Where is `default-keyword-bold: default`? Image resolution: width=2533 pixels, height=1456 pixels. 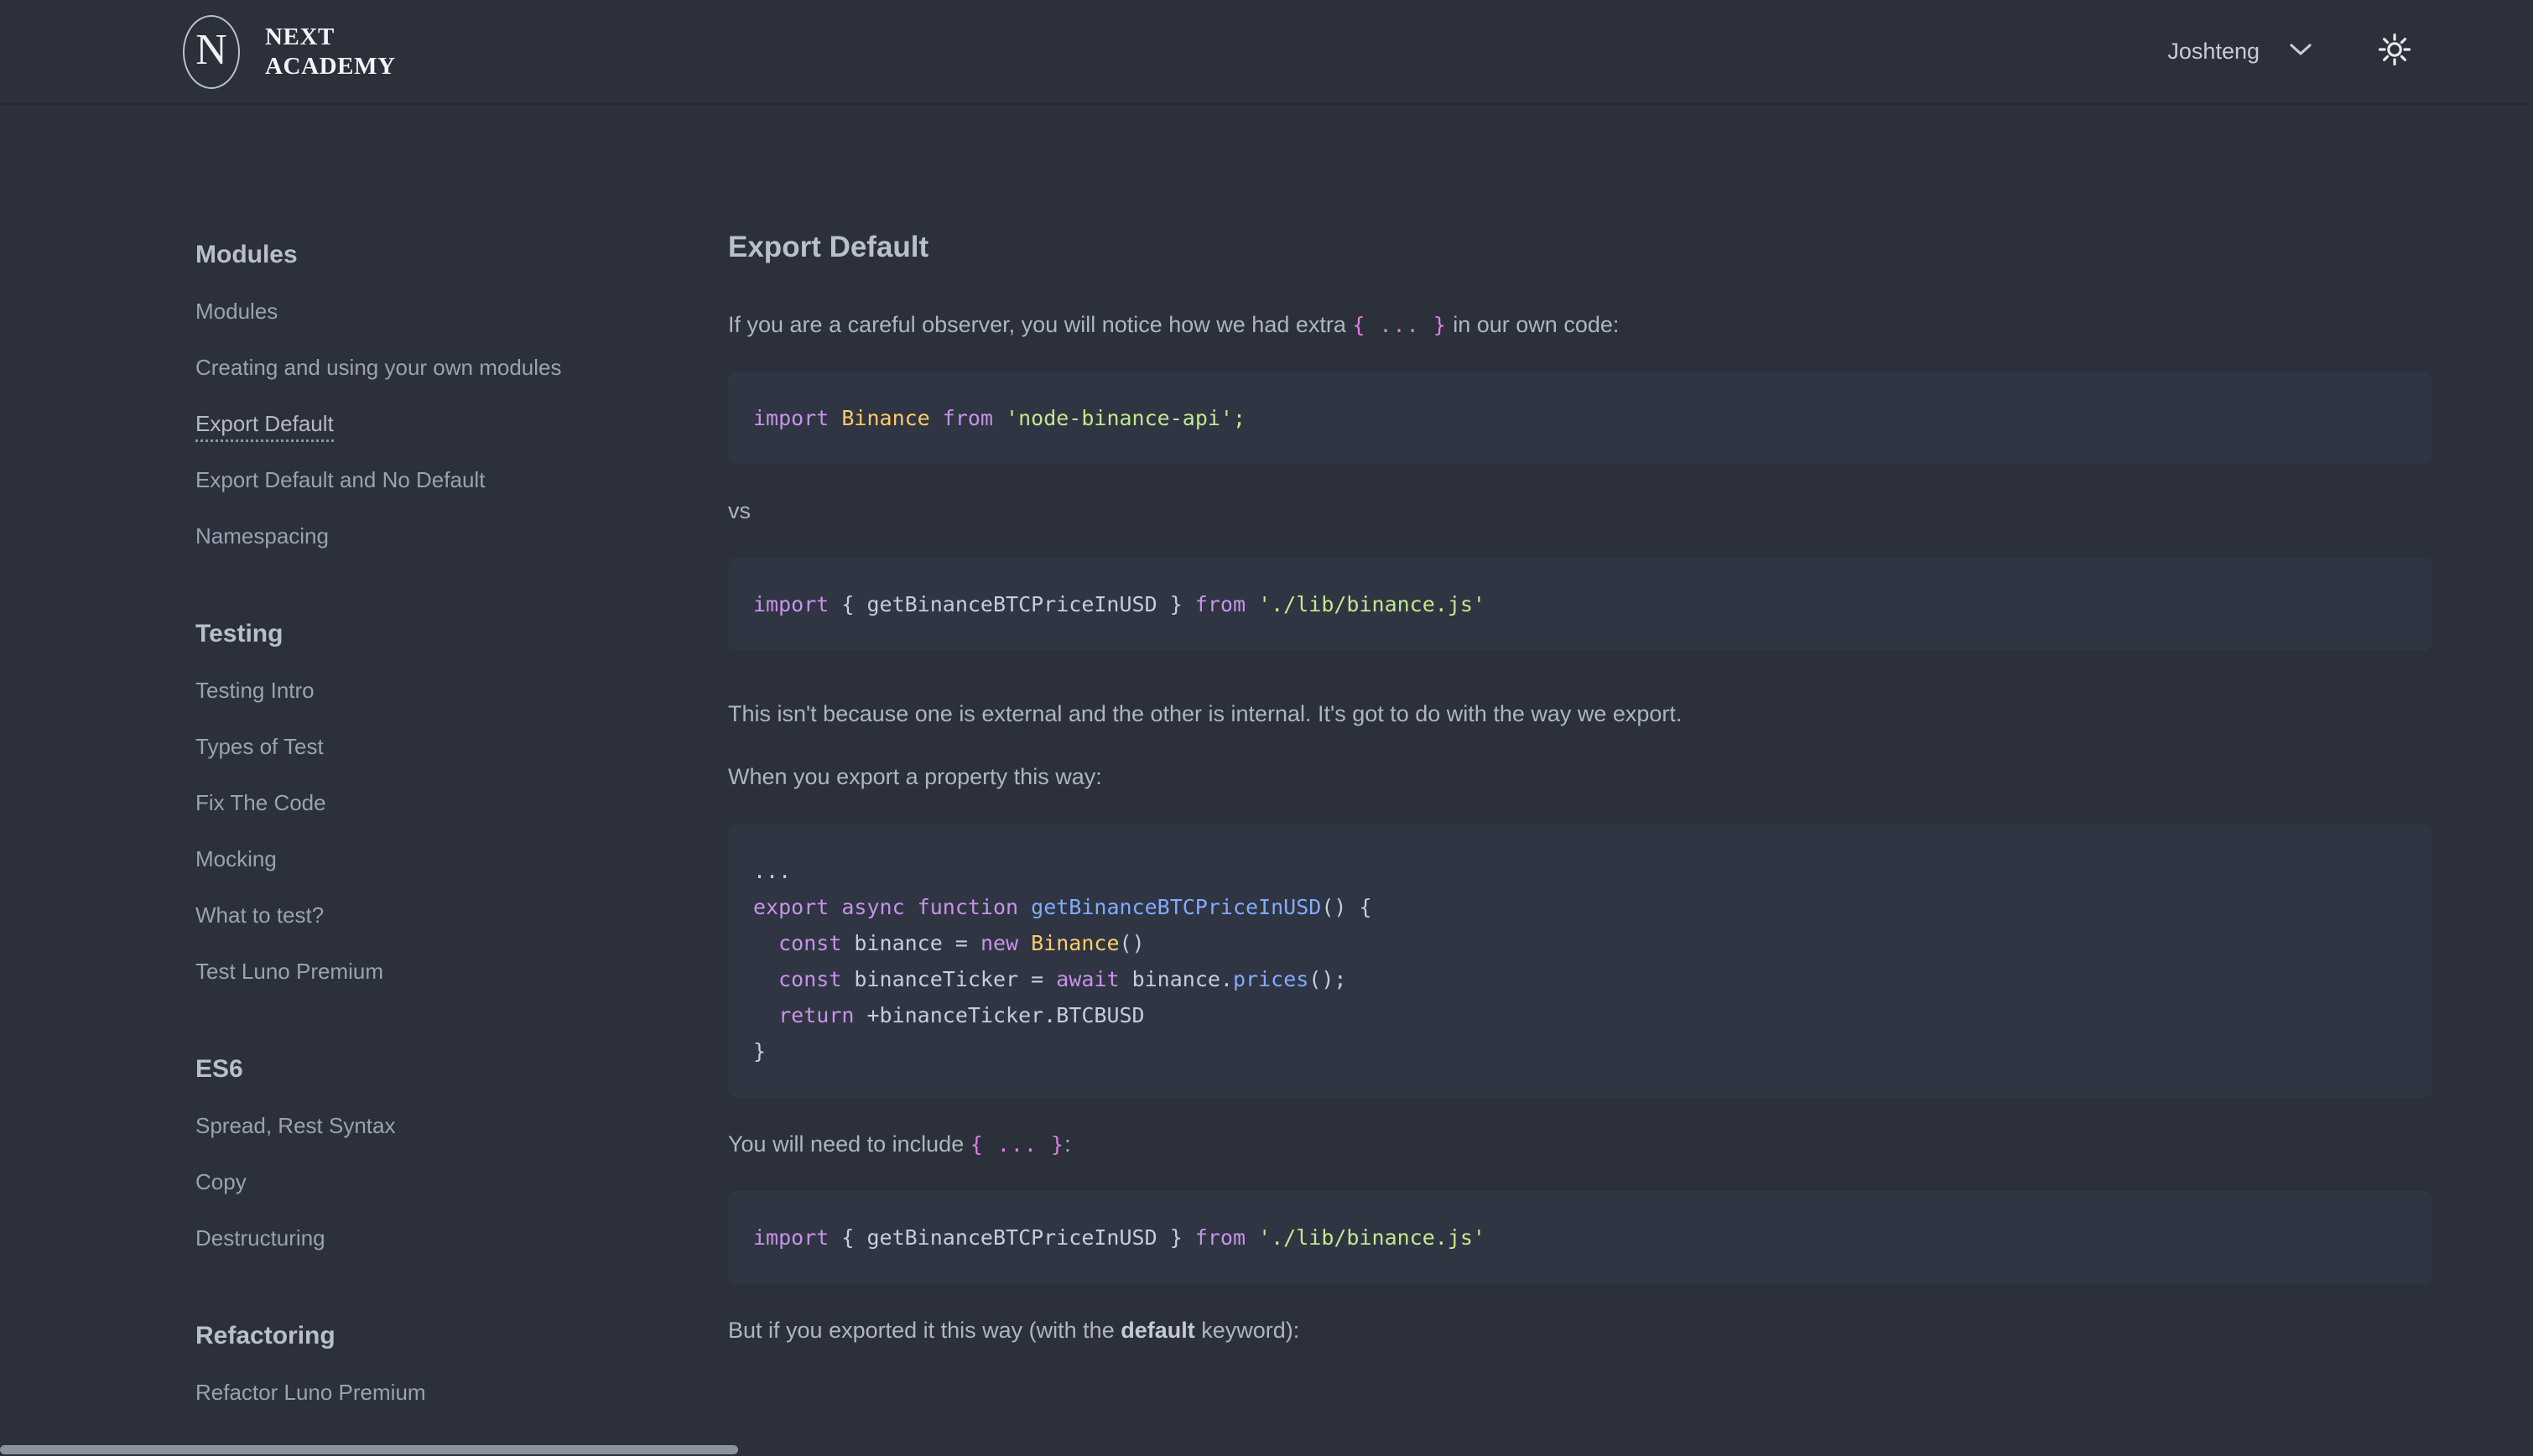
default-keyword-bold: default is located at coordinates (1158, 1330).